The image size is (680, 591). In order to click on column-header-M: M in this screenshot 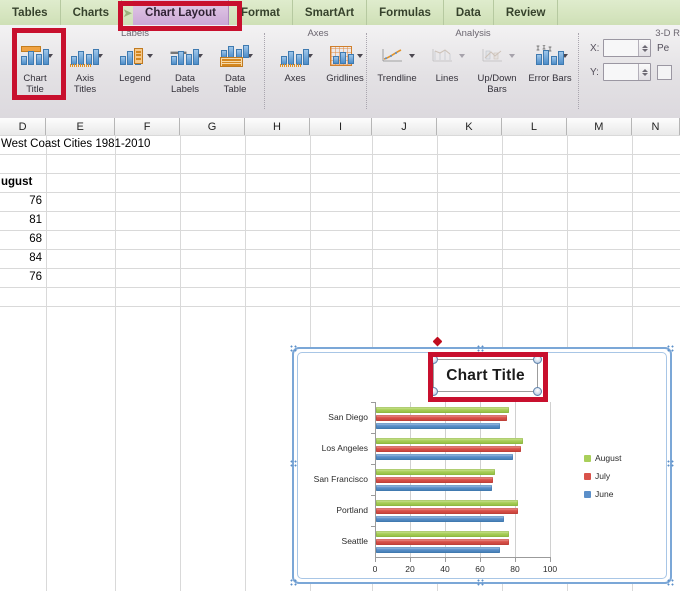, I will do `click(599, 126)`.